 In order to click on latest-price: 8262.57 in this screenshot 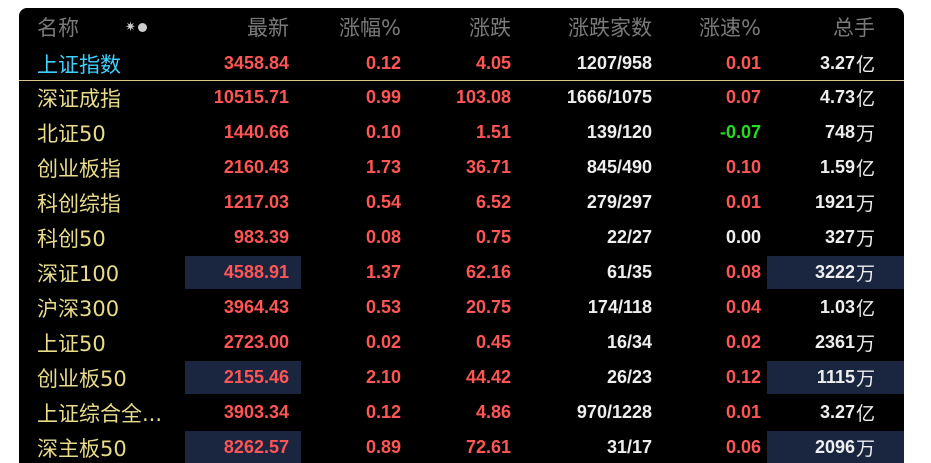, I will do `click(256, 447)`.